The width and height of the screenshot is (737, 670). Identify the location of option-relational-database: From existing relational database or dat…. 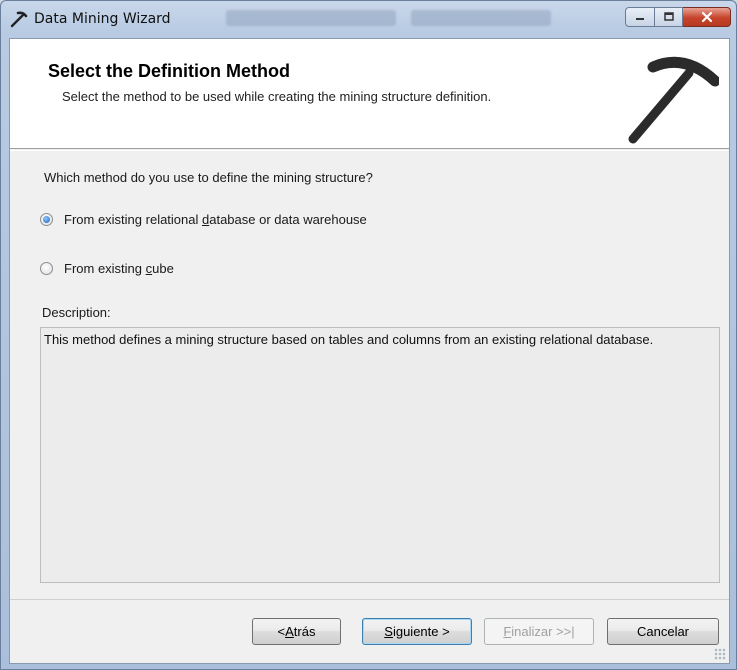
(203, 219).